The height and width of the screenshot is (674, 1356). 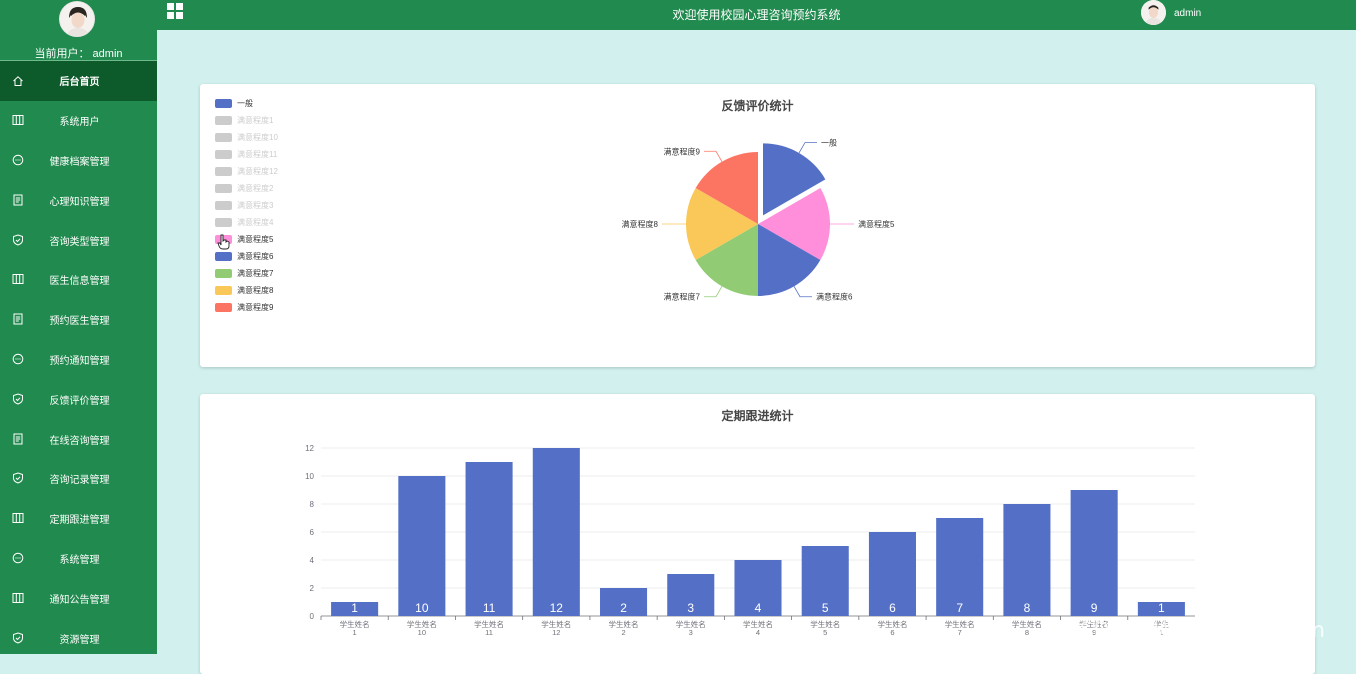 I want to click on current-user-text: 当前用户： admin, so click(x=78, y=53).